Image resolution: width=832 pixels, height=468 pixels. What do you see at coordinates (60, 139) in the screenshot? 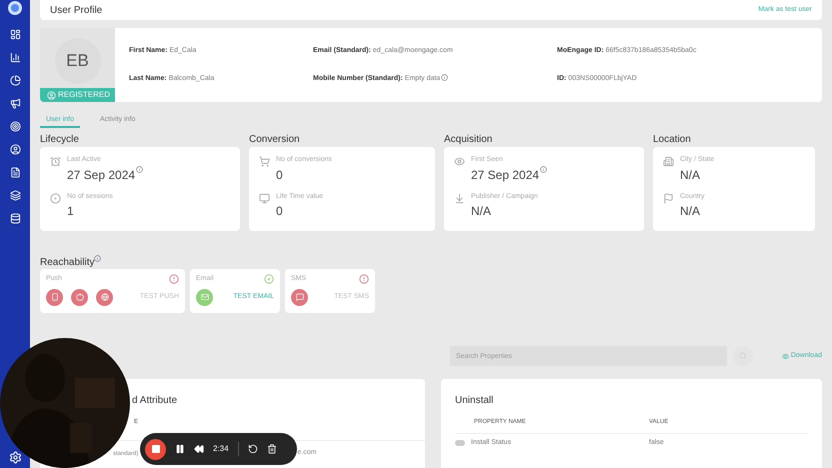
I see `section-title: Lifecycle` at bounding box center [60, 139].